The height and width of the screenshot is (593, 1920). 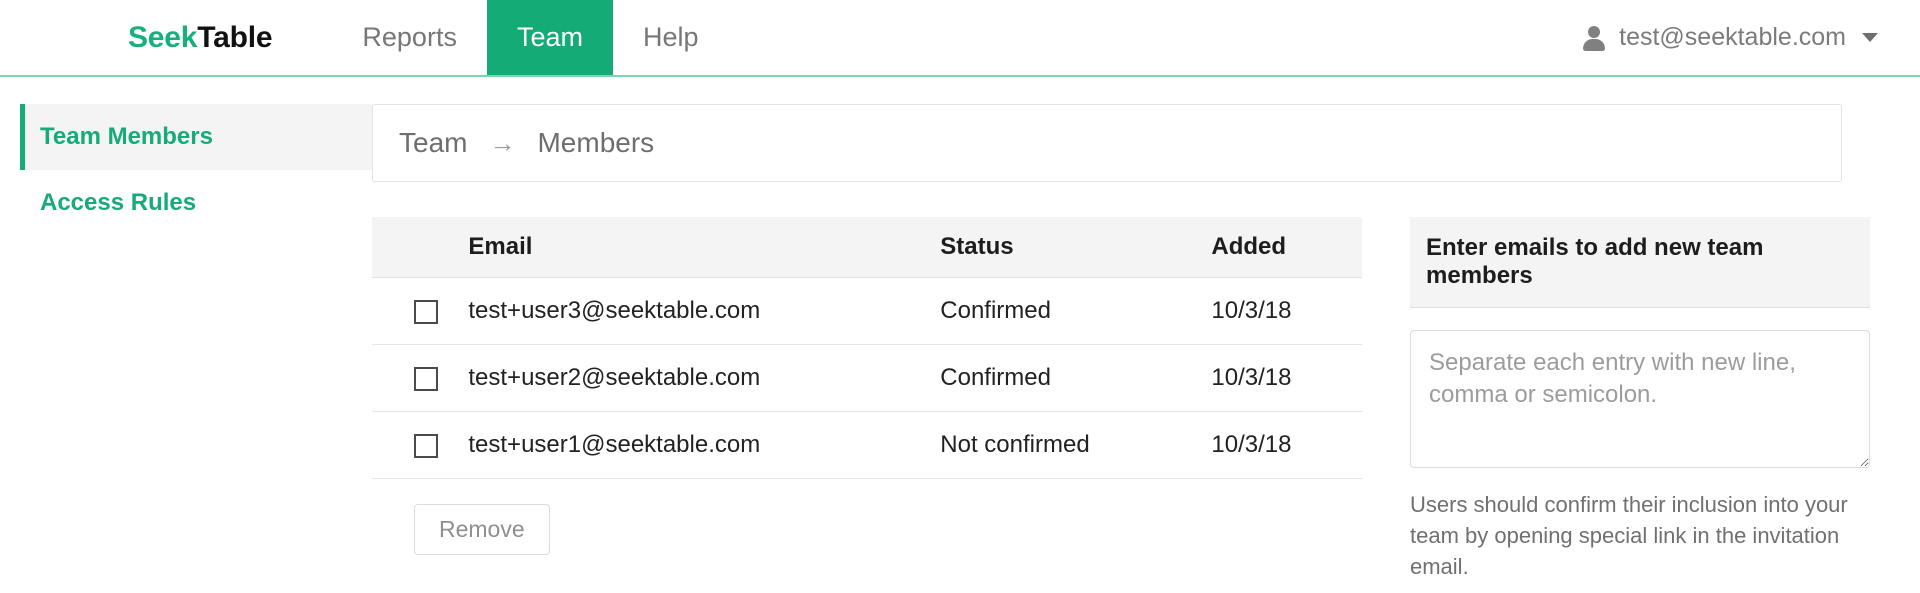 What do you see at coordinates (1640, 262) in the screenshot?
I see `invite-panel-title: Enter emails to add new team members` at bounding box center [1640, 262].